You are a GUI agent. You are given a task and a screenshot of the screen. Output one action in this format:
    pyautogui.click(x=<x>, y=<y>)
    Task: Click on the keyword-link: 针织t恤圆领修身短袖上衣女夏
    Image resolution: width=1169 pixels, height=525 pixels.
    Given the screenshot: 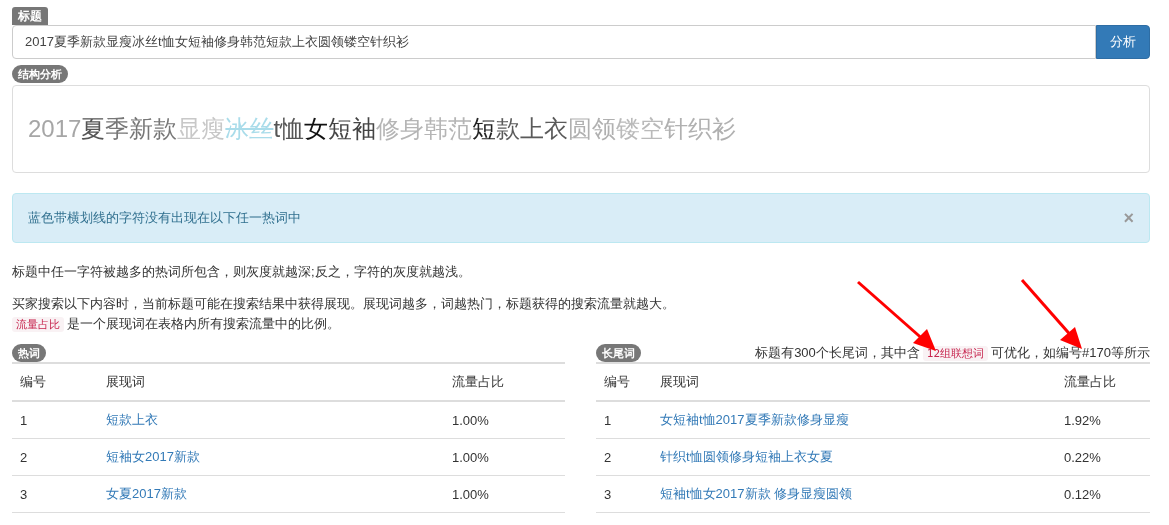 What is the action you would take?
    pyautogui.click(x=746, y=456)
    